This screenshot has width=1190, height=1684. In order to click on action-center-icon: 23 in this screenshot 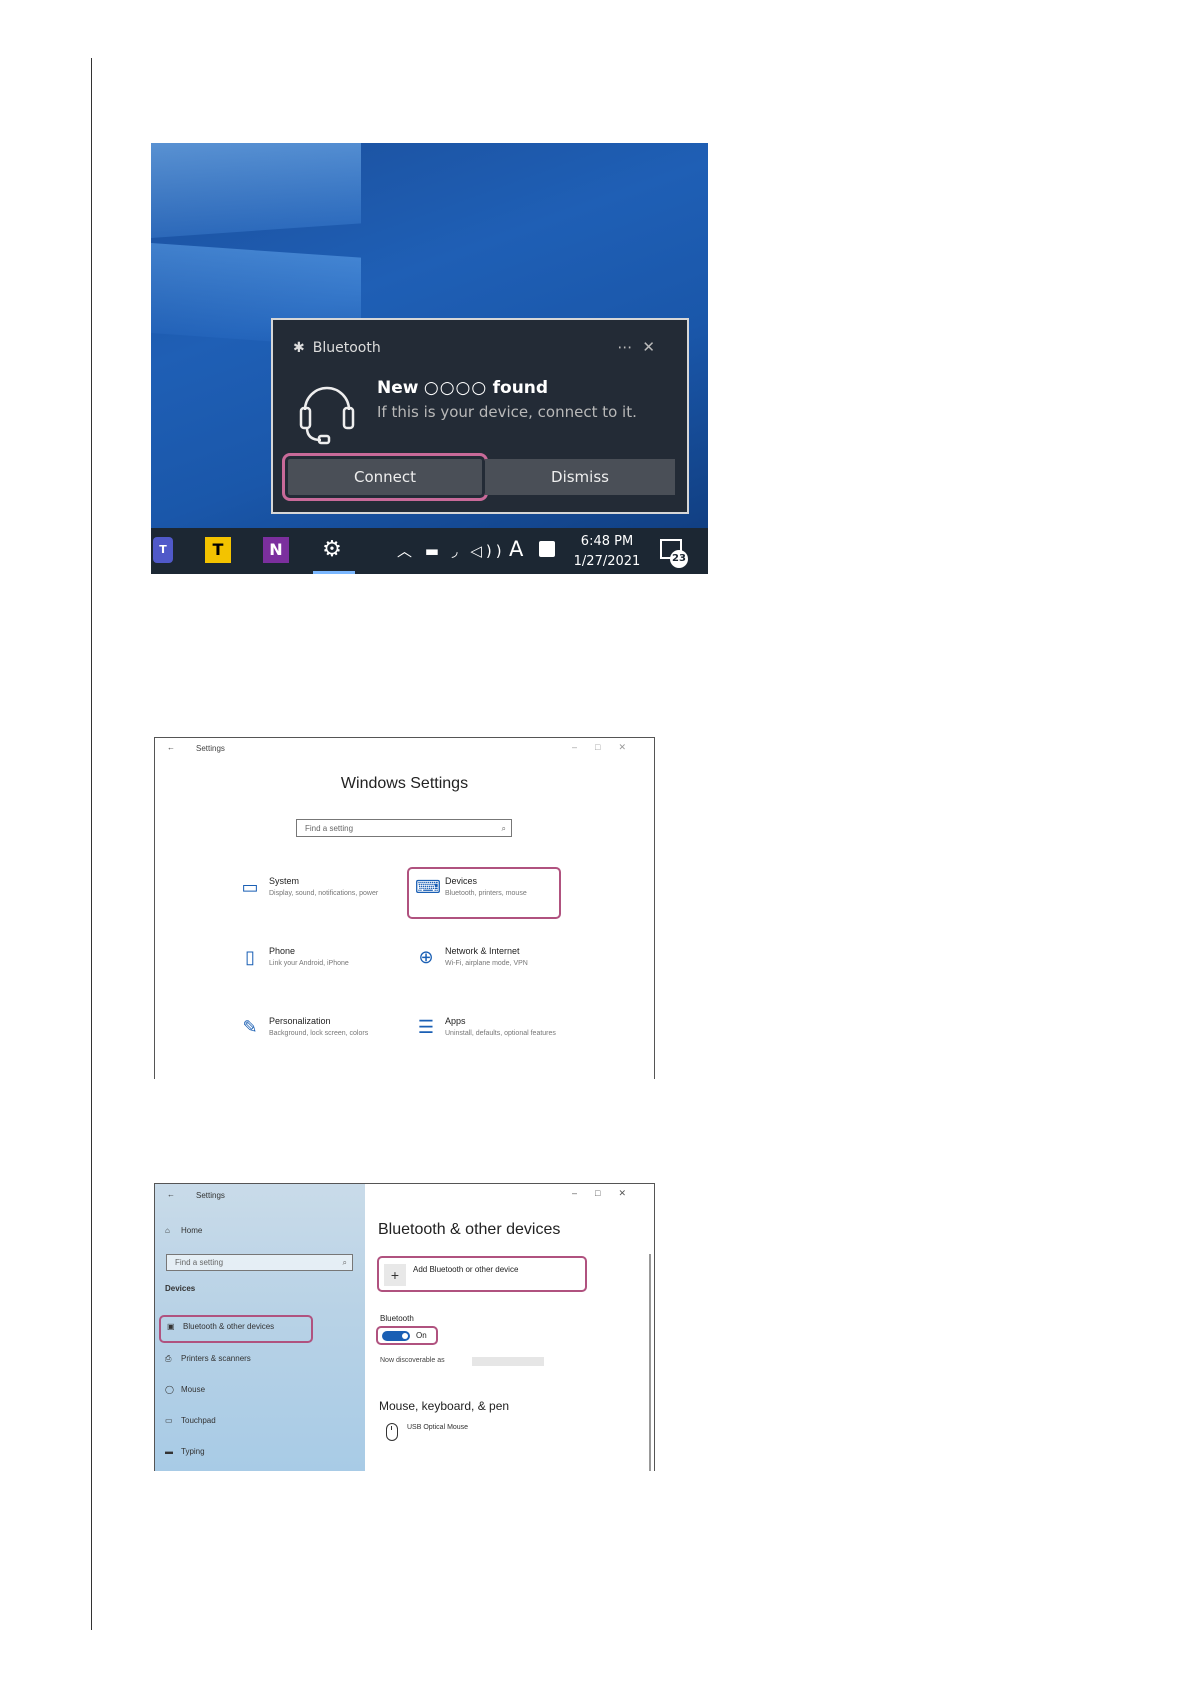, I will do `click(673, 552)`.